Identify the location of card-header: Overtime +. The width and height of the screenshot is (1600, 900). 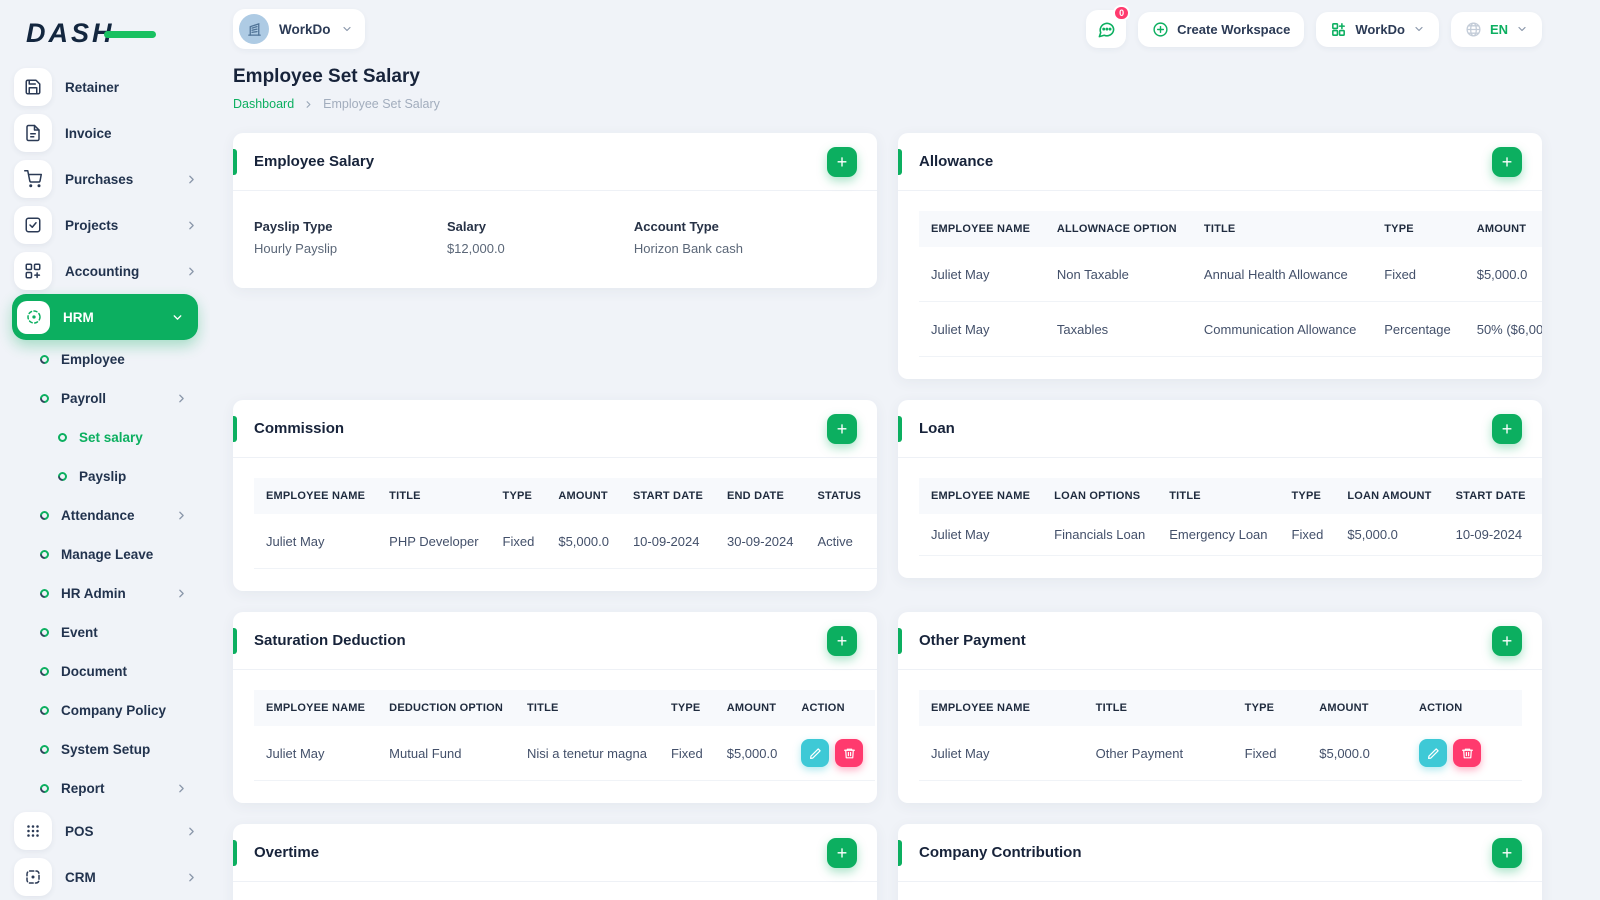
(555, 853).